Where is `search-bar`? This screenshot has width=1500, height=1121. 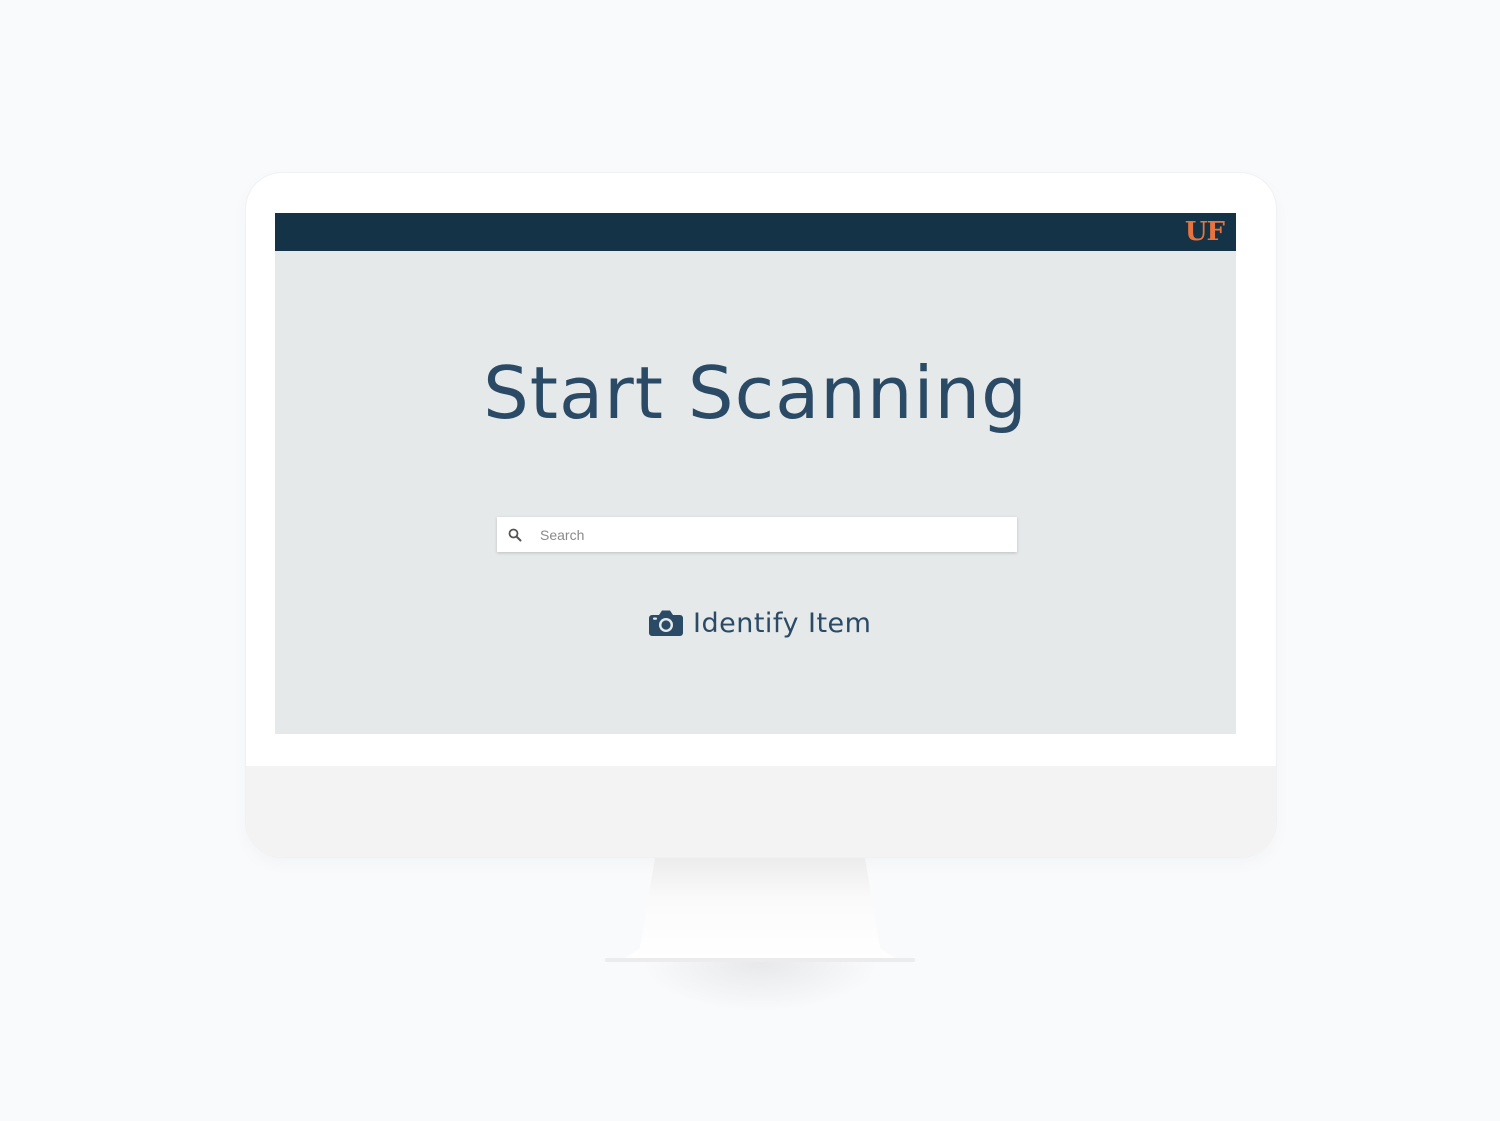
search-bar is located at coordinates (757, 534).